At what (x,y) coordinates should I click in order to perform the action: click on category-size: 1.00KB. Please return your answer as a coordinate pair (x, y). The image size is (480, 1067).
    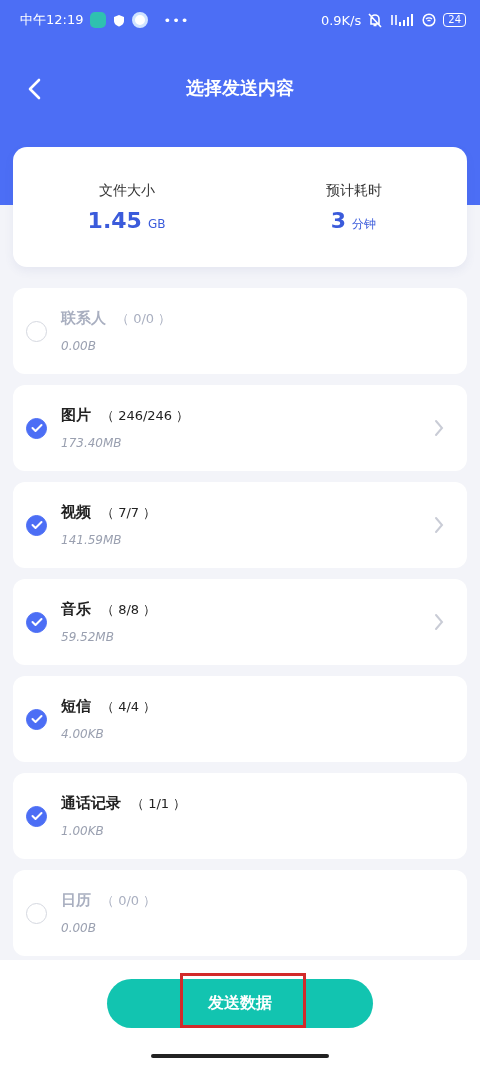
    Looking at the image, I should click on (83, 831).